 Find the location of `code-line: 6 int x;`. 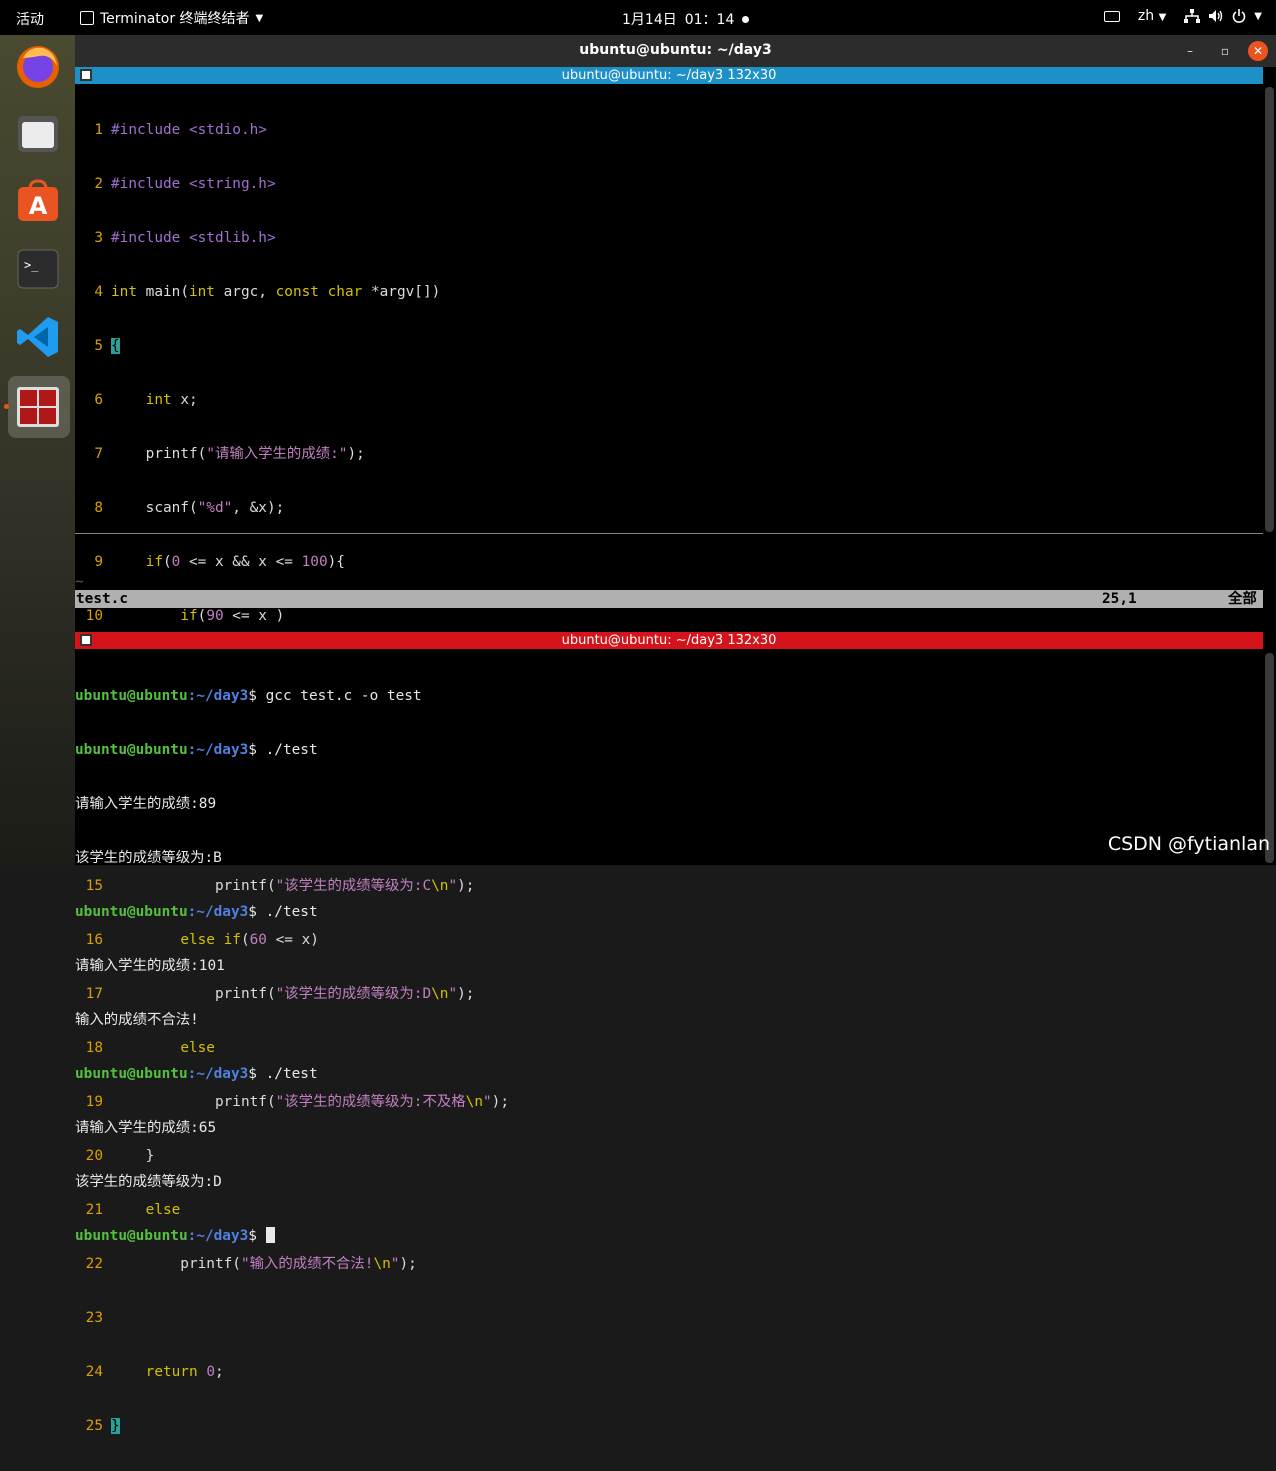

code-line: 6 int x; is located at coordinates (146, 400).